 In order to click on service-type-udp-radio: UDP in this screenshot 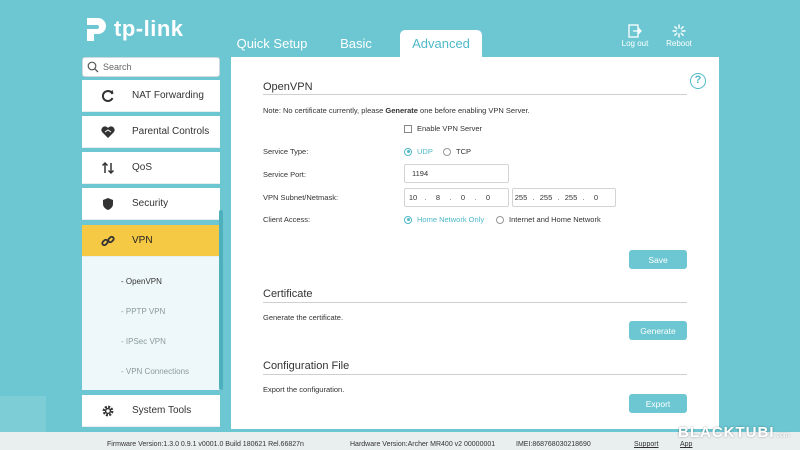, I will do `click(418, 151)`.